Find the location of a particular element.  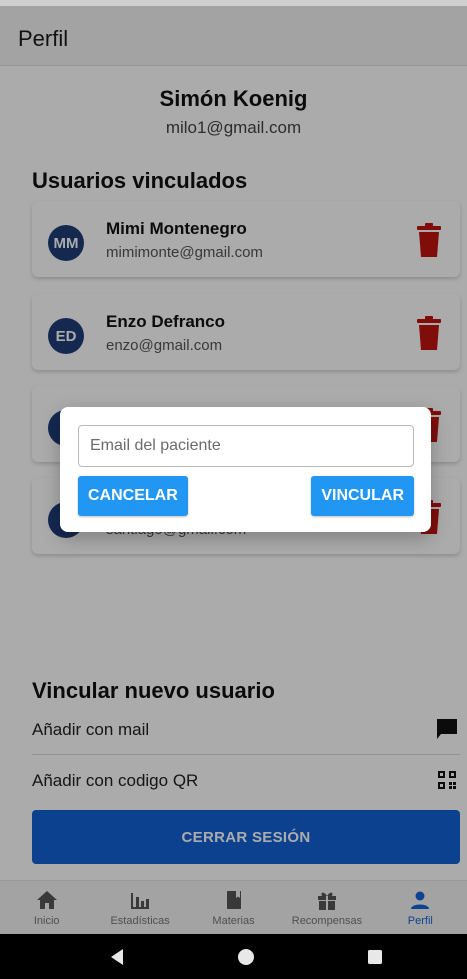

patient-email-input is located at coordinates (246, 446).